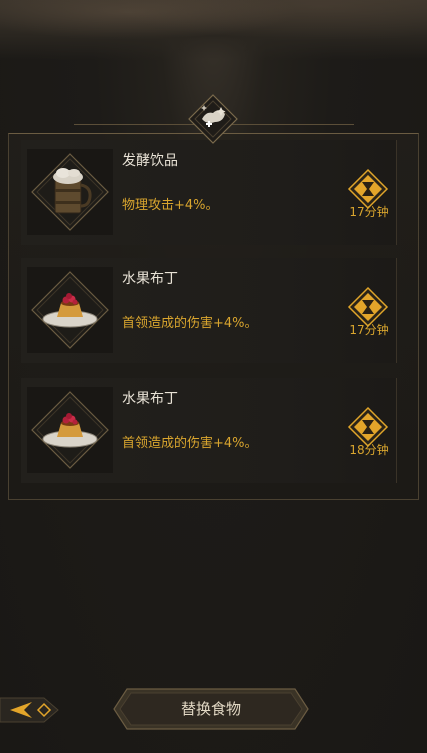 This screenshot has width=427, height=753. Describe the element at coordinates (213, 30) in the screenshot. I see `background-artwork` at that location.